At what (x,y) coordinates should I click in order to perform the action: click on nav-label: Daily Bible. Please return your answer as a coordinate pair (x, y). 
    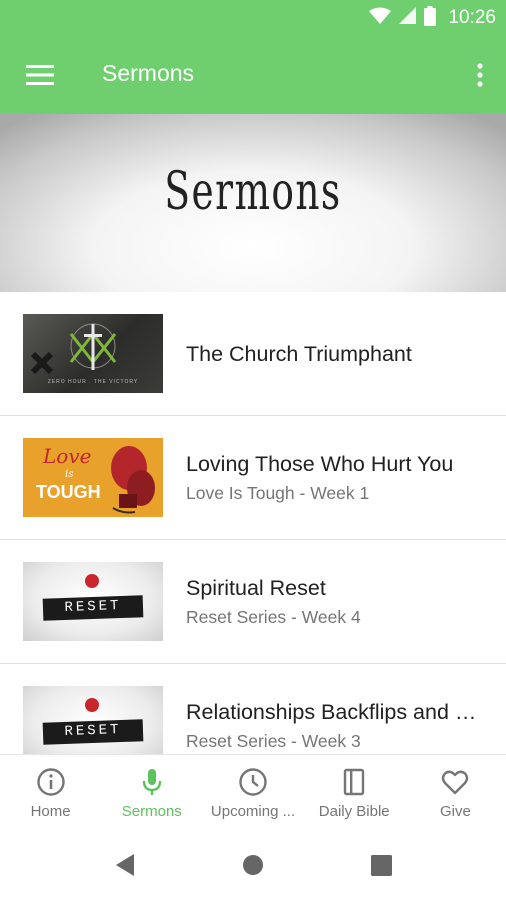
    Looking at the image, I should click on (354, 811).